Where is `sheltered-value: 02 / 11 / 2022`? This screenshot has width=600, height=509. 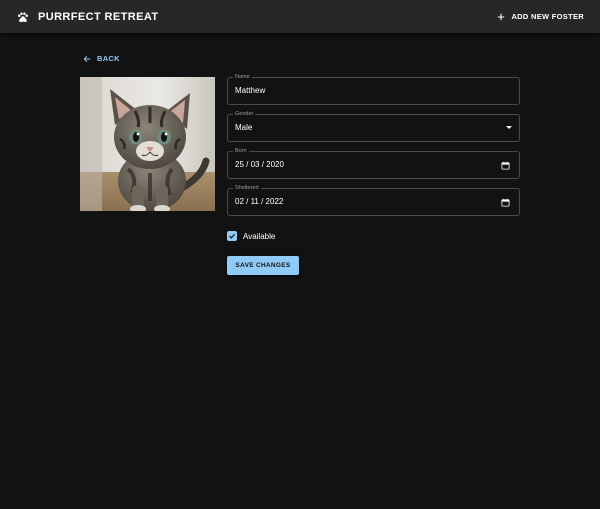
sheltered-value: 02 / 11 / 2022 is located at coordinates (259, 202).